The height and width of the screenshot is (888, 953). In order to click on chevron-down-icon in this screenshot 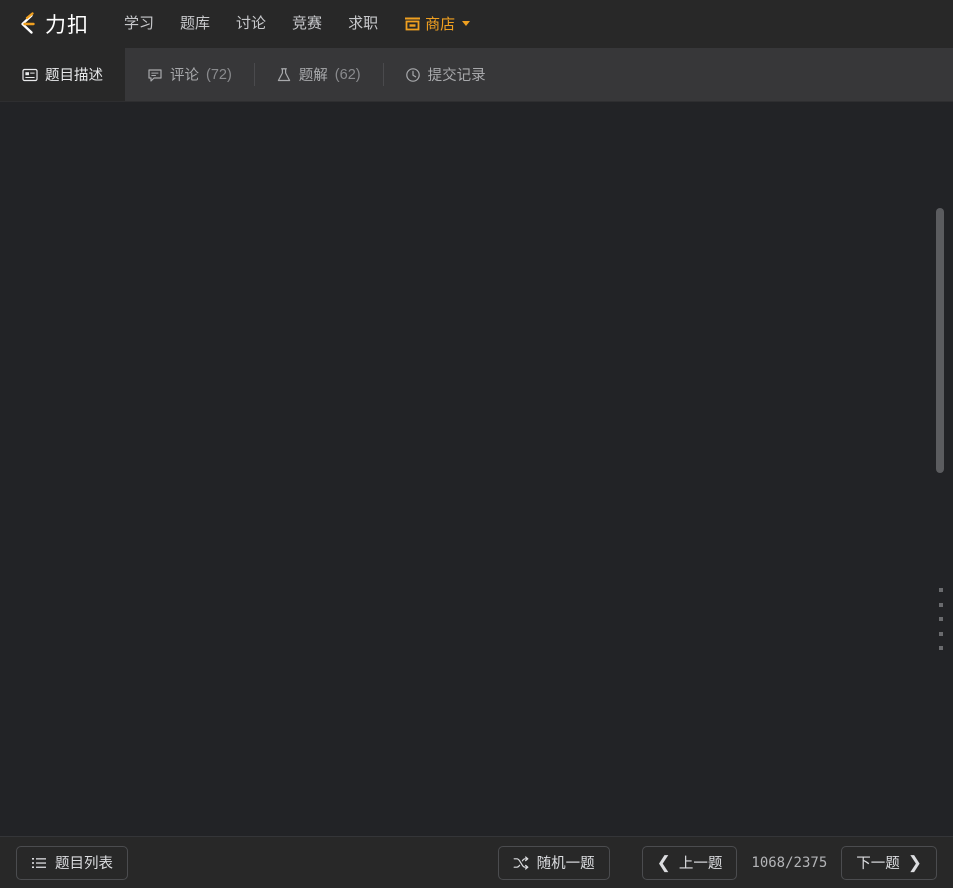, I will do `click(466, 23)`.